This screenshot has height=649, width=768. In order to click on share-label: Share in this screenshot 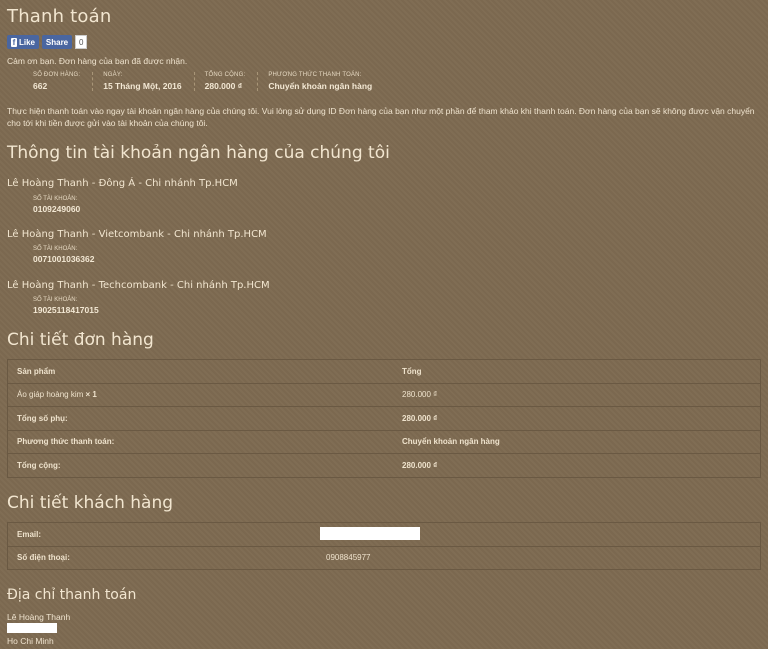, I will do `click(57, 42)`.